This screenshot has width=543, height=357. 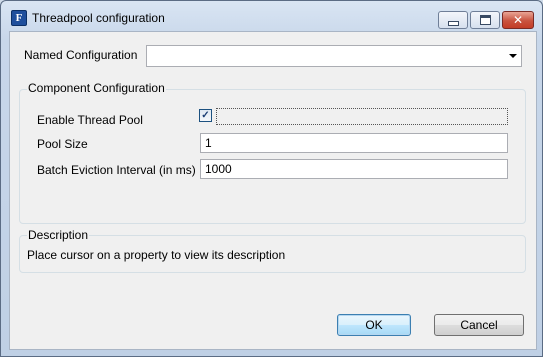 I want to click on chevron-down-icon, so click(x=513, y=56).